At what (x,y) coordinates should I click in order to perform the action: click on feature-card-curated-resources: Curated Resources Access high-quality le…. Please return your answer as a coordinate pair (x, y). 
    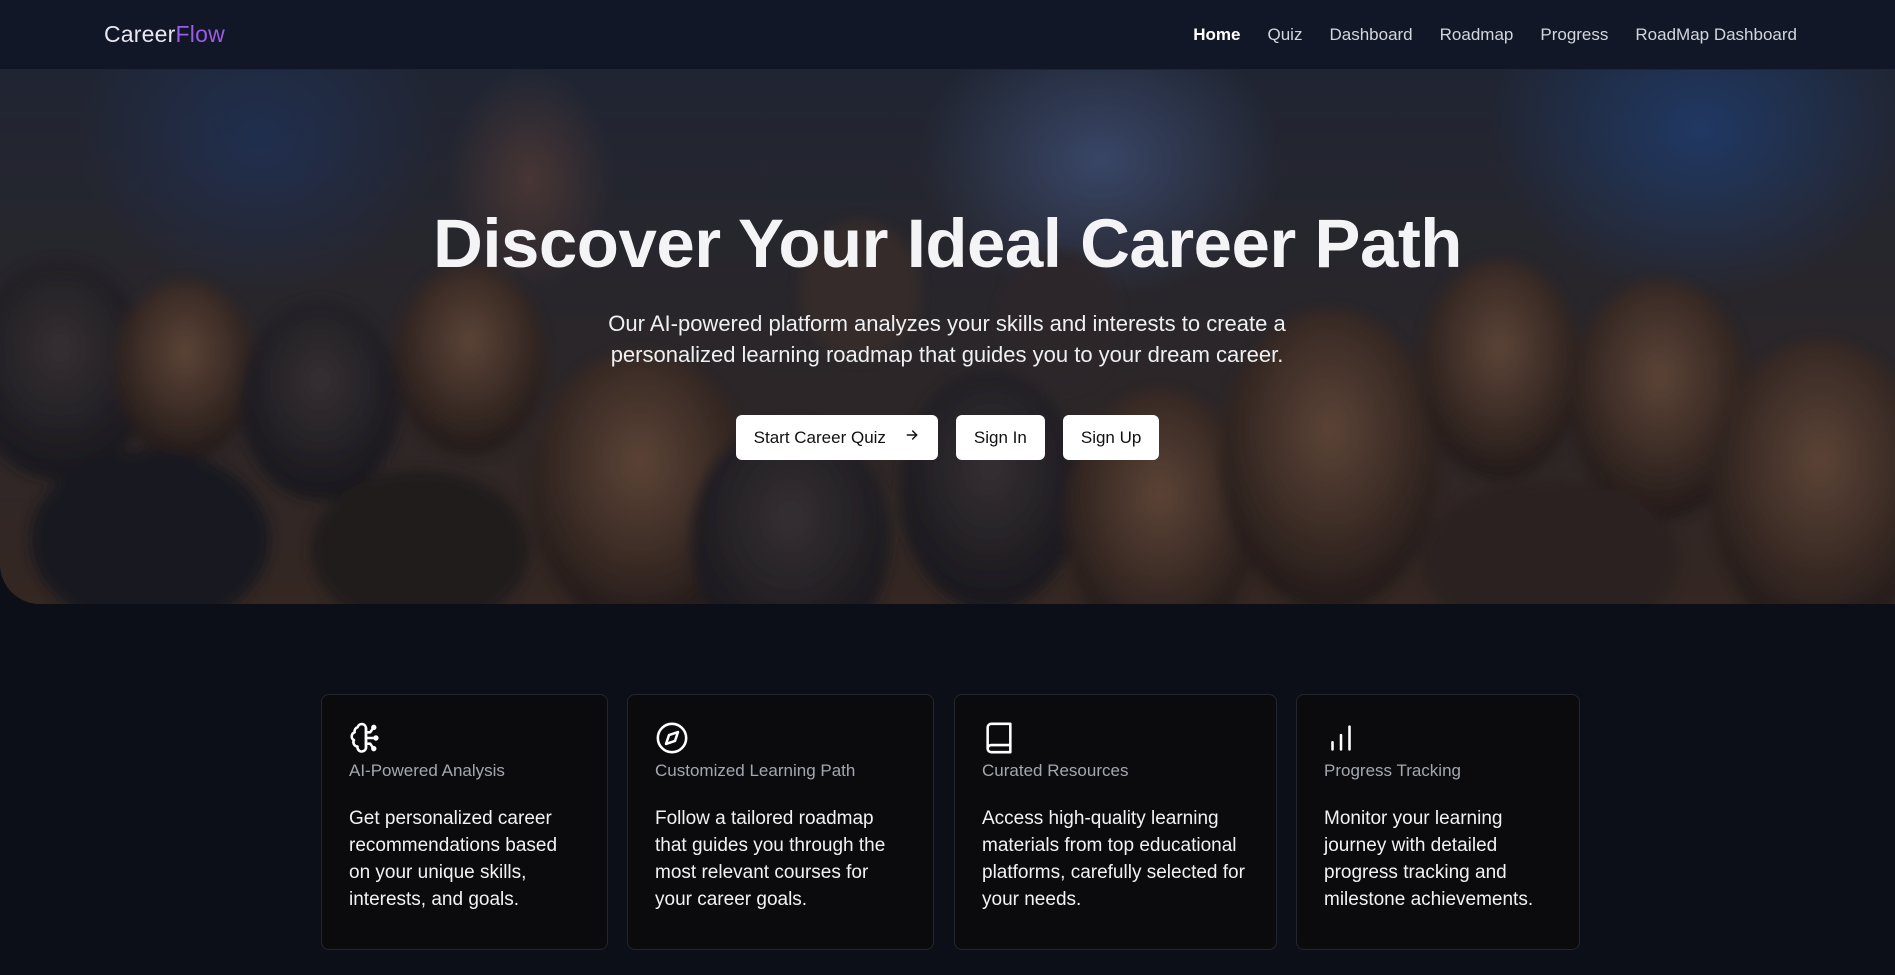
    Looking at the image, I should click on (1115, 822).